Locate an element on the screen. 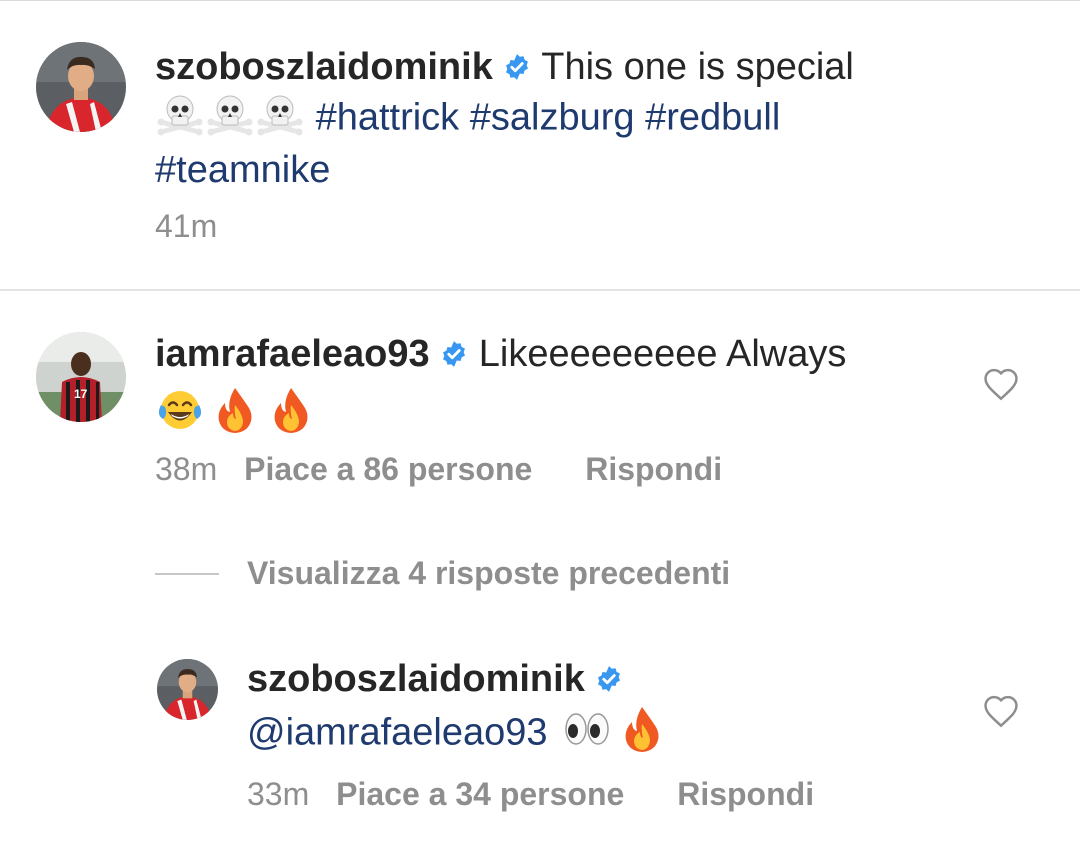 The width and height of the screenshot is (1080, 852). reply-likes-link: Piace a 34 persone is located at coordinates (480, 794).